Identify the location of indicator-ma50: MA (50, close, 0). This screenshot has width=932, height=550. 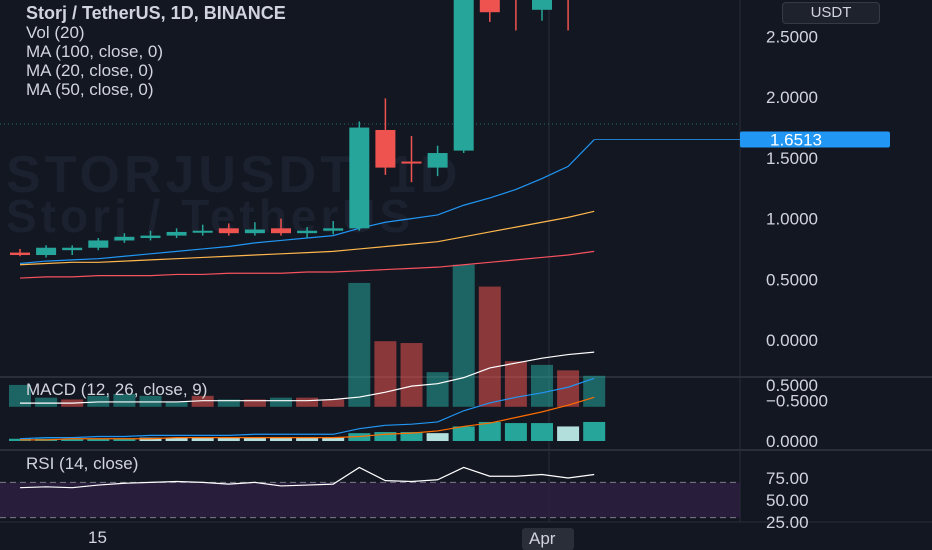
(156, 89).